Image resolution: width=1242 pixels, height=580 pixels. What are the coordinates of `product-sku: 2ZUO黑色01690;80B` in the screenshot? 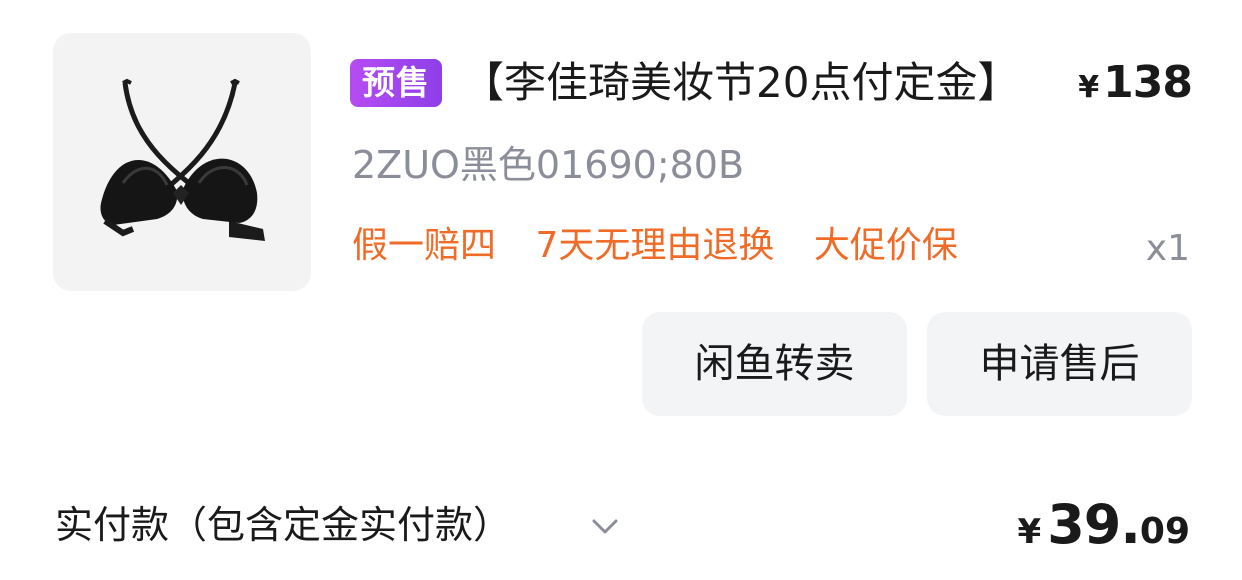 It's located at (548, 165).